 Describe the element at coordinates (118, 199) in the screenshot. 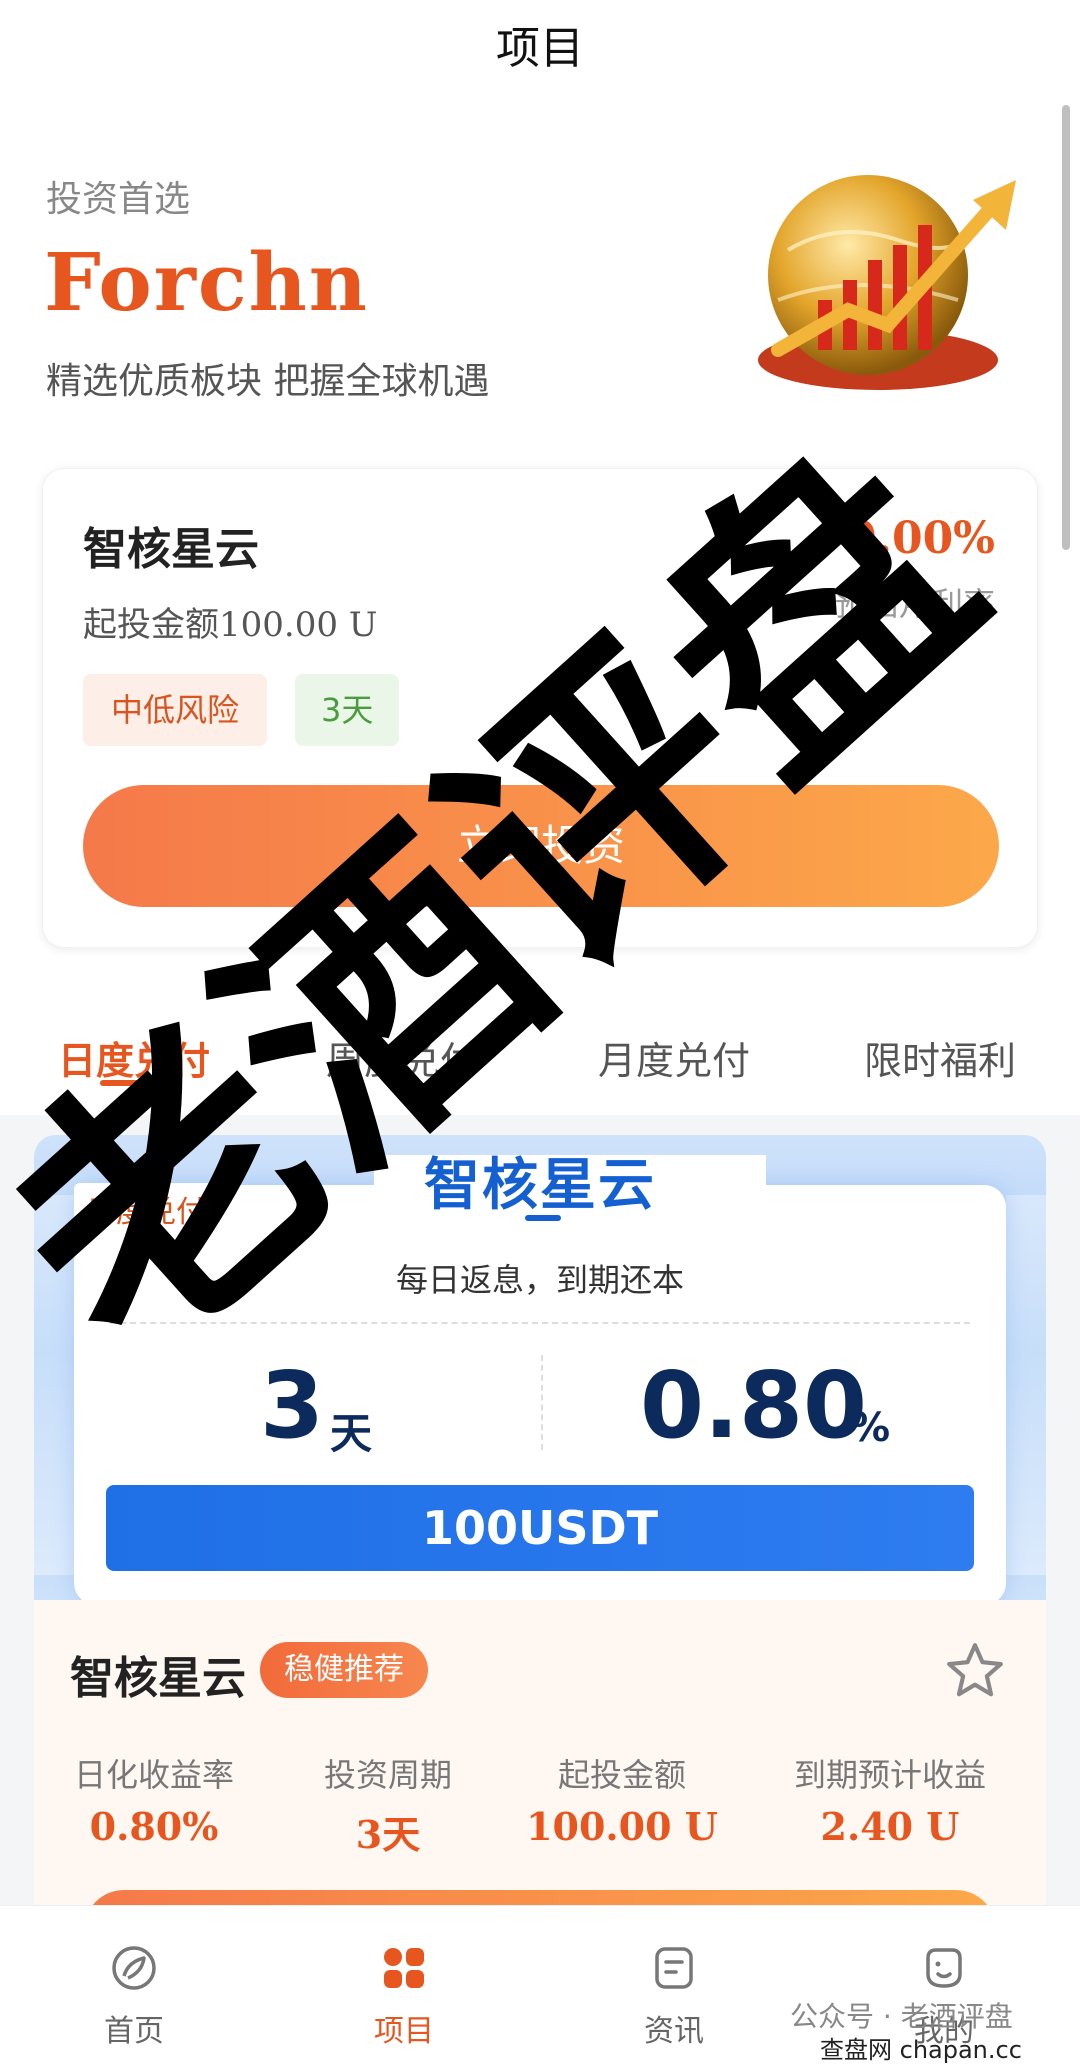

I see `hero-subtitle: 投资首选` at that location.